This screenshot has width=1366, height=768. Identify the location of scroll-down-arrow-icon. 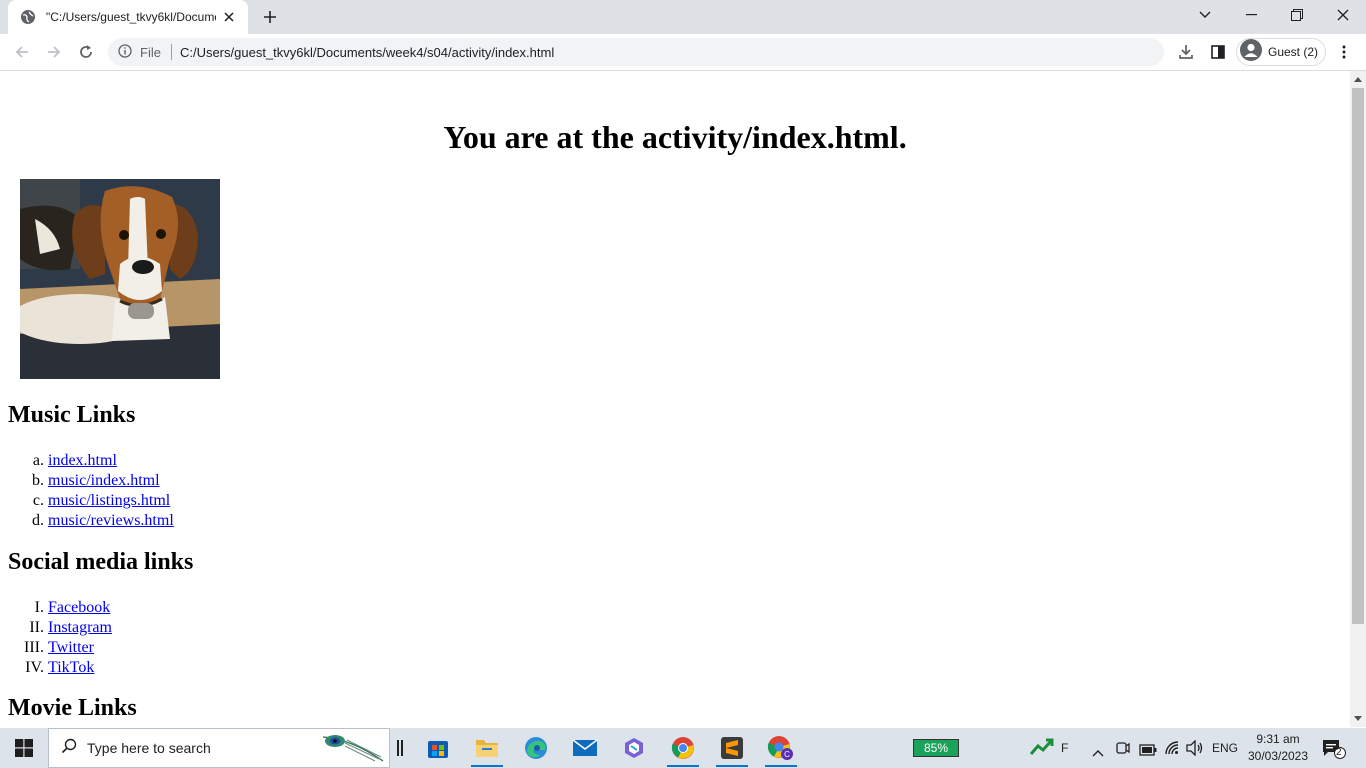
(1358, 719).